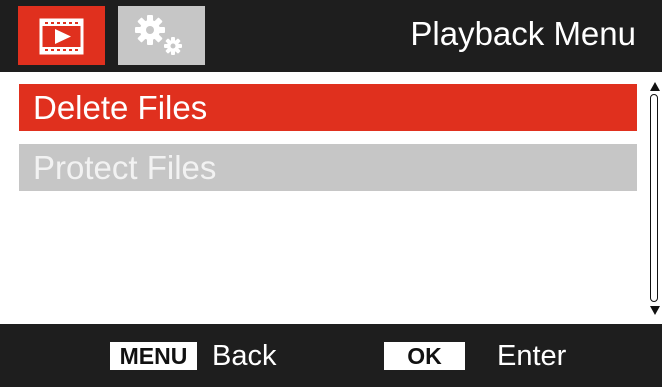 This screenshot has height=387, width=662. I want to click on menu-item-protect-files: Protect Files, so click(328, 167).